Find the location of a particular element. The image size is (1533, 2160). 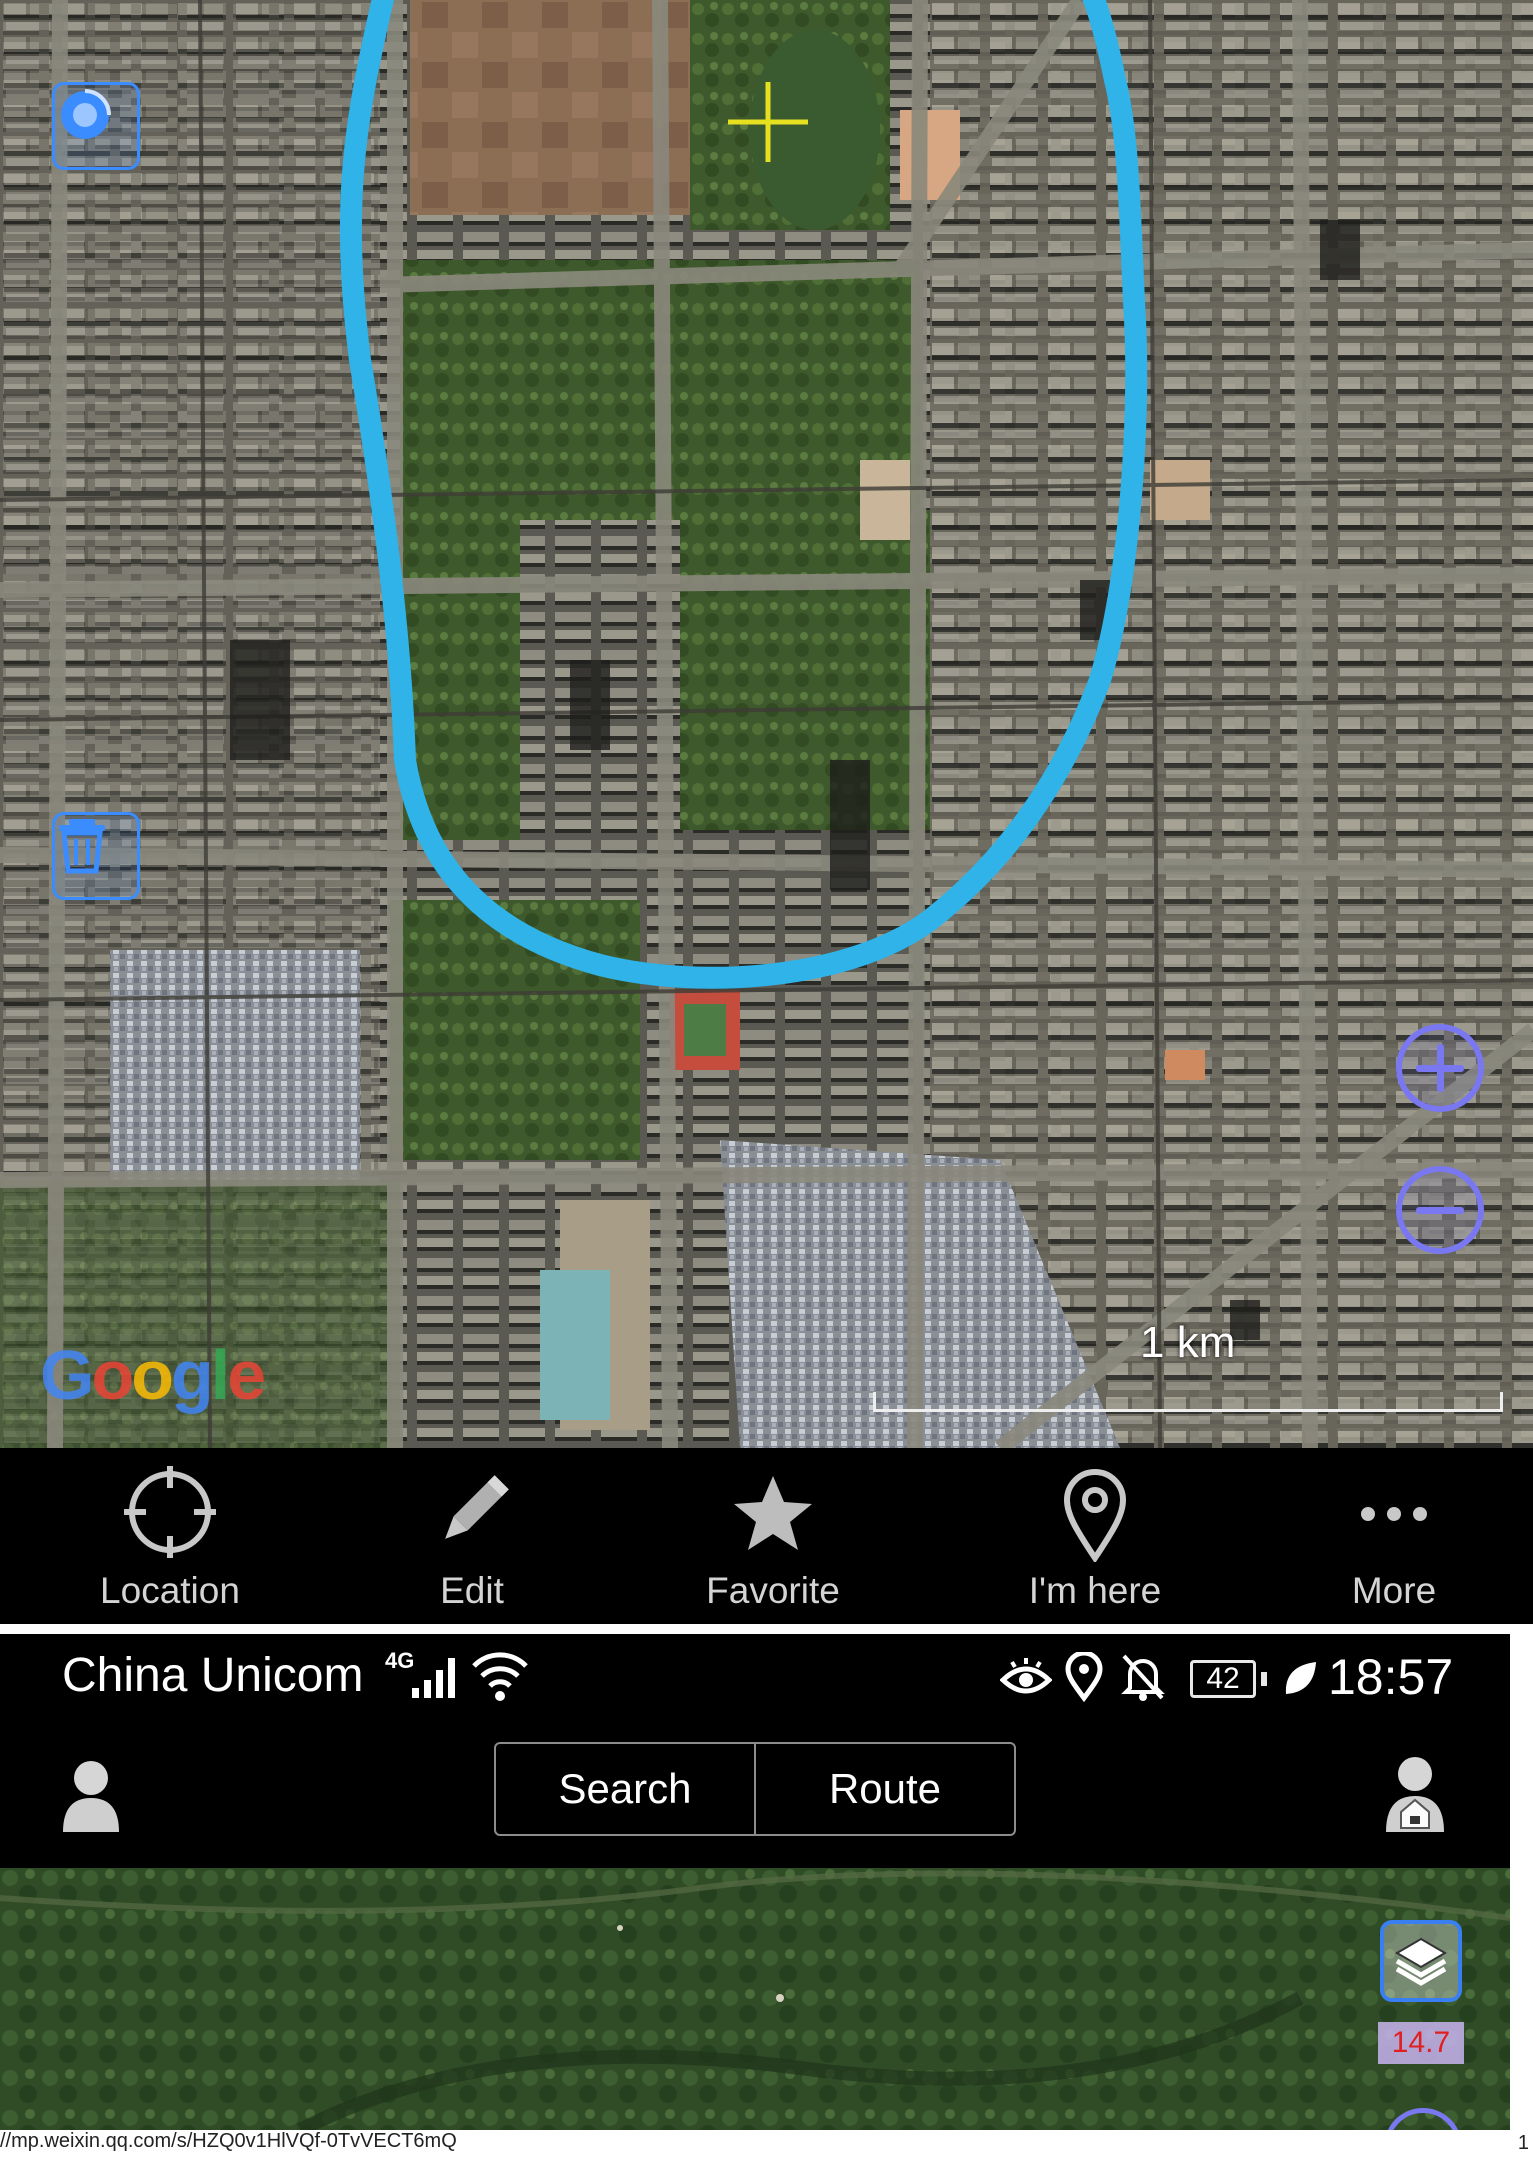

status-time: 18:57 is located at coordinates (1391, 1677).